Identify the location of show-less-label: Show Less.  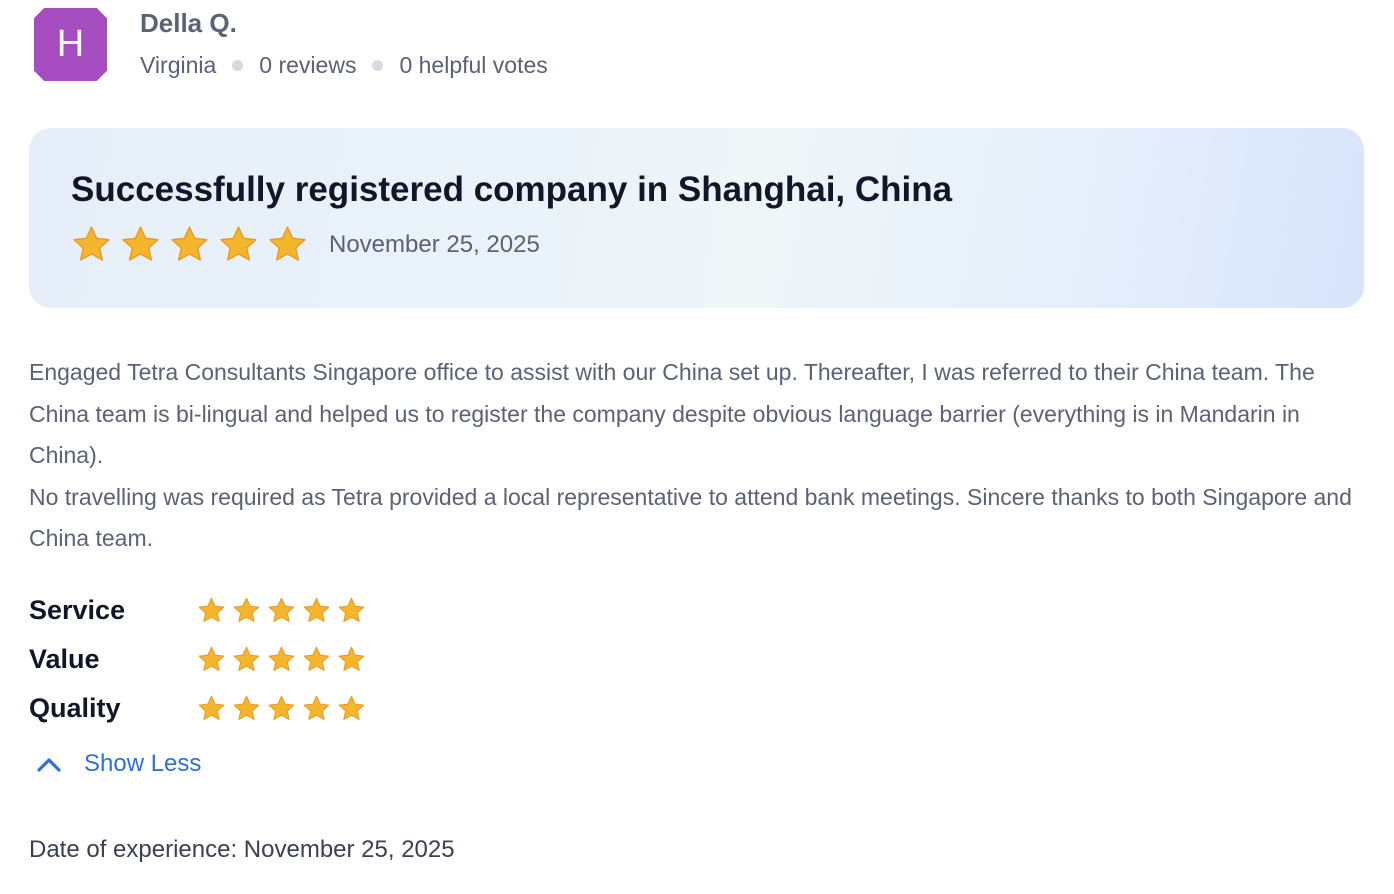
(143, 763).